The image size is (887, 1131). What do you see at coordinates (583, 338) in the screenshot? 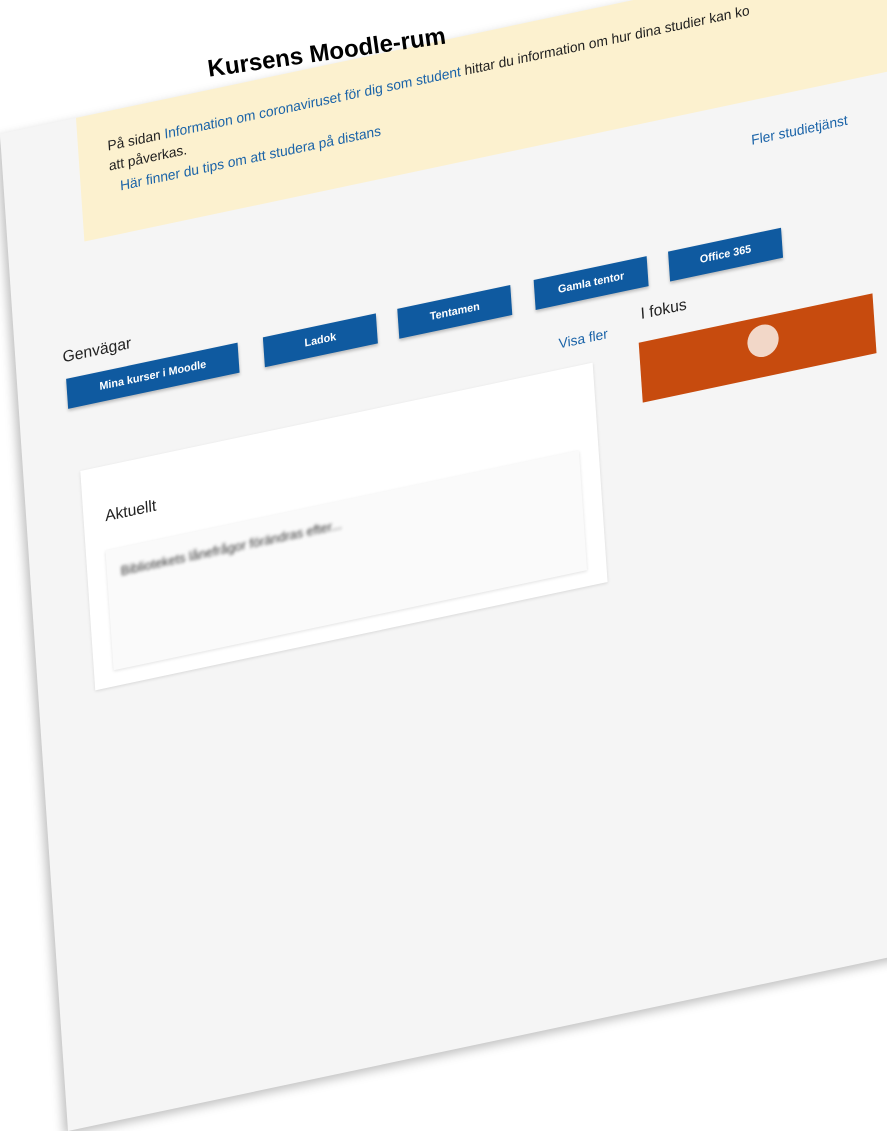
I see `news-show-more-link: Visa fler` at bounding box center [583, 338].